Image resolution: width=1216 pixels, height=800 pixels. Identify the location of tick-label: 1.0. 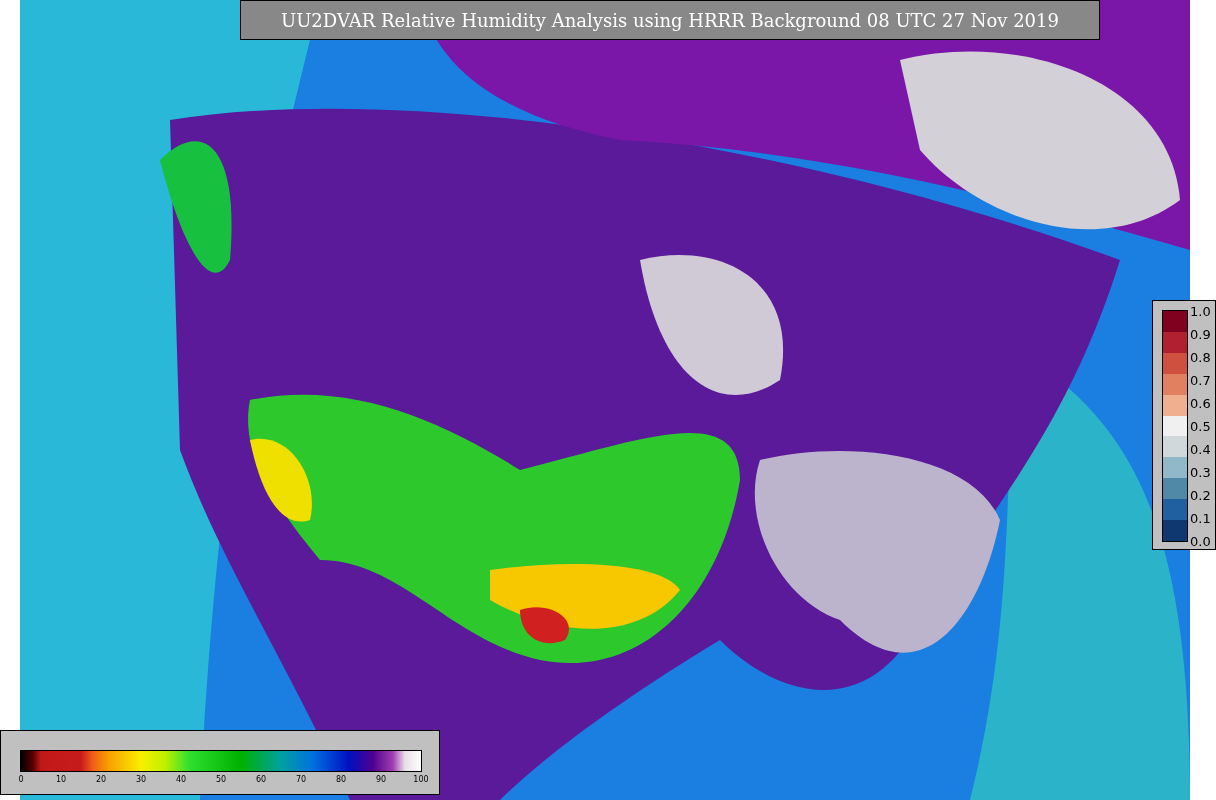
(1200, 311).